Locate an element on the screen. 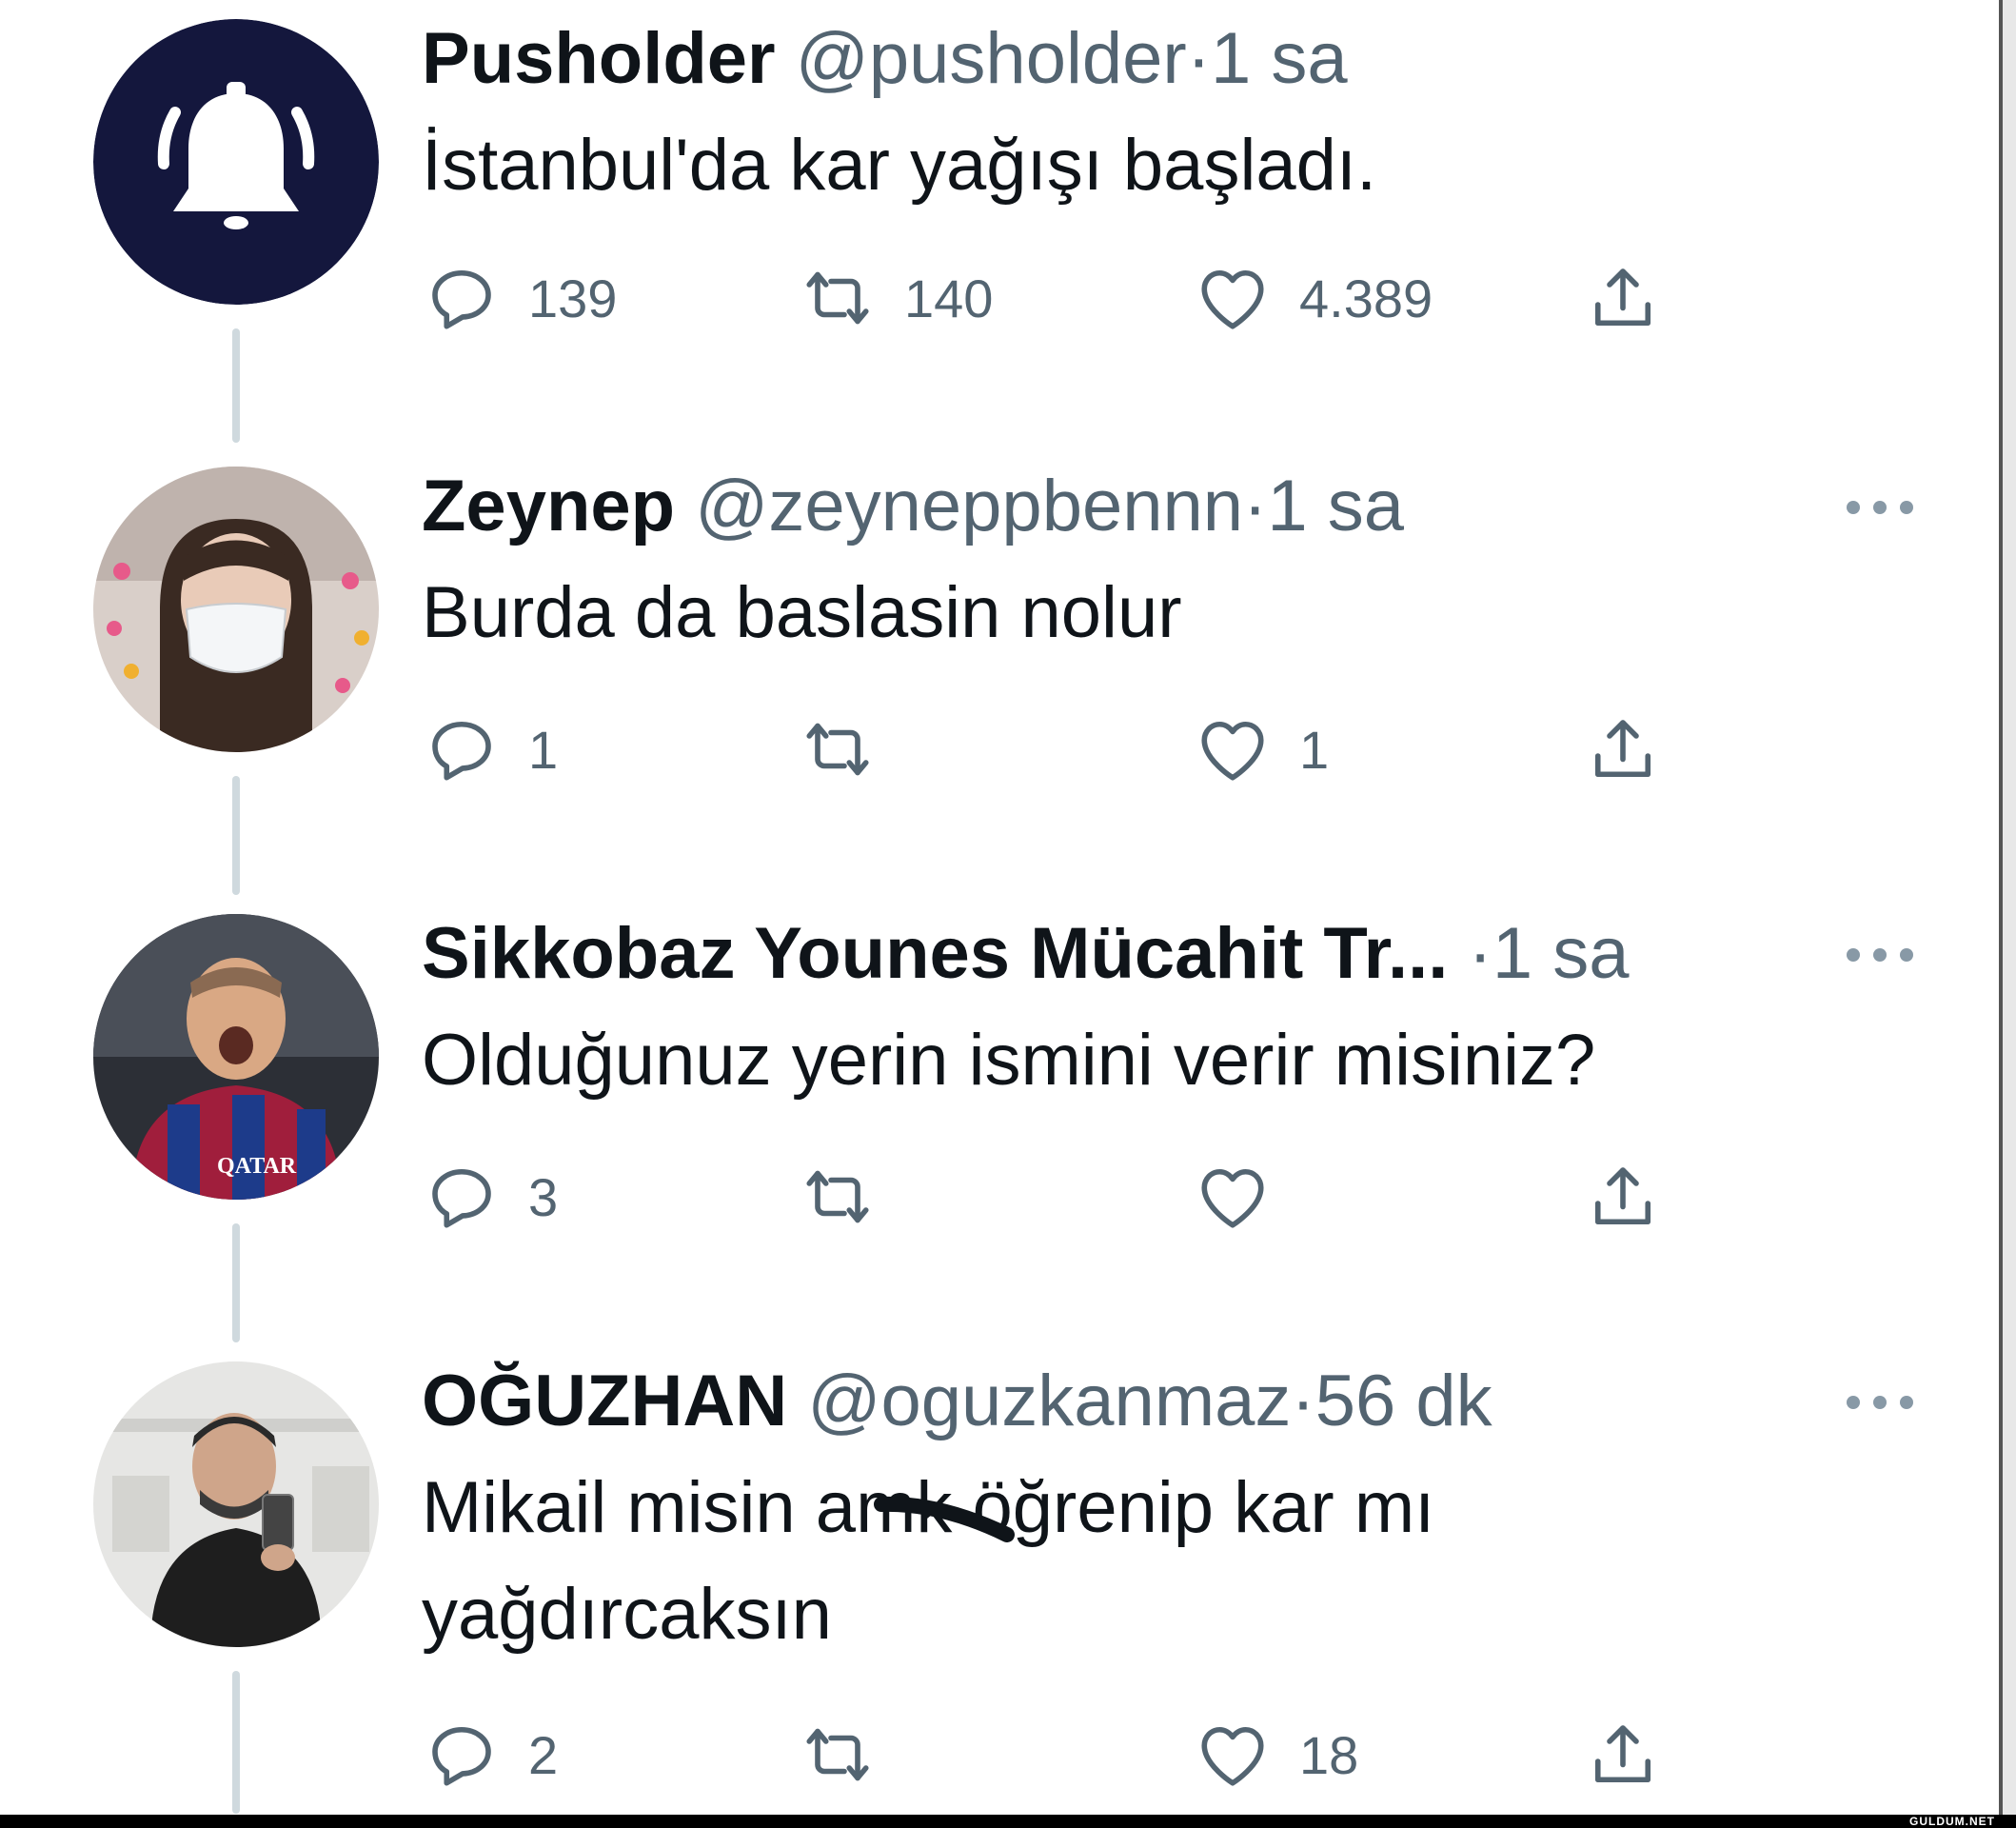  like-count: 1 is located at coordinates (1315, 749).